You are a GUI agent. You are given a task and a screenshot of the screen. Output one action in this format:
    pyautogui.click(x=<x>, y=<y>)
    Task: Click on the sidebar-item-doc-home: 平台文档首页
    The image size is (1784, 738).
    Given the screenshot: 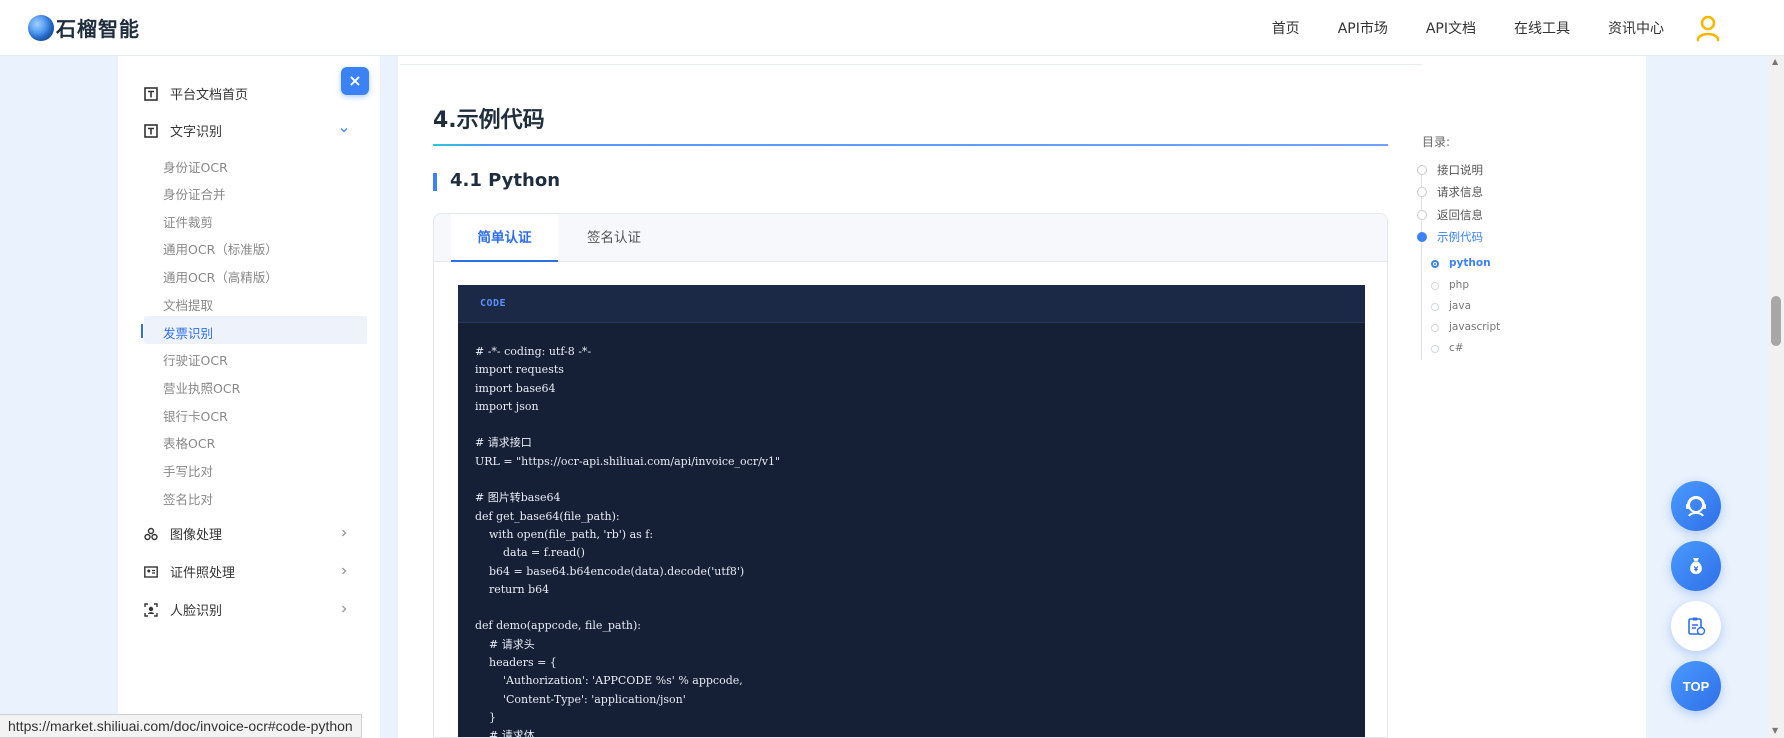 What is the action you would take?
    pyautogui.click(x=196, y=93)
    